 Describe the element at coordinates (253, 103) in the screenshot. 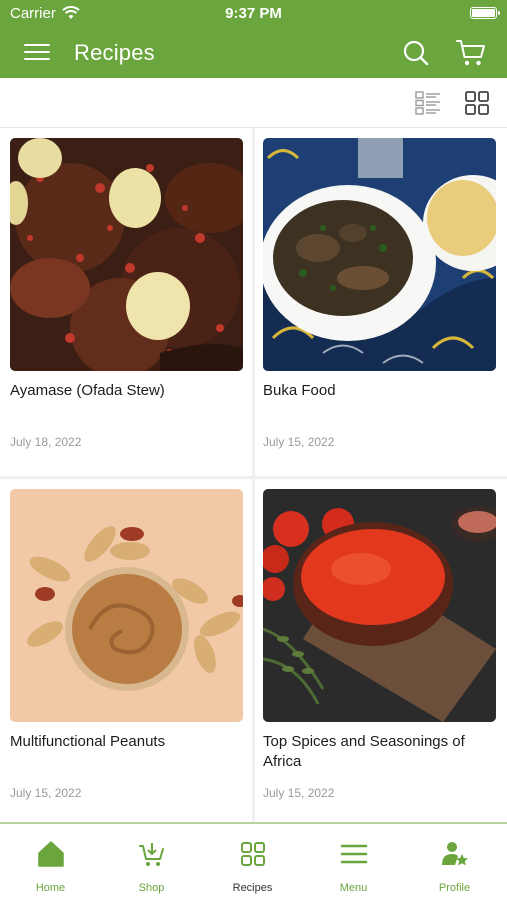

I see `view-toolbar` at that location.